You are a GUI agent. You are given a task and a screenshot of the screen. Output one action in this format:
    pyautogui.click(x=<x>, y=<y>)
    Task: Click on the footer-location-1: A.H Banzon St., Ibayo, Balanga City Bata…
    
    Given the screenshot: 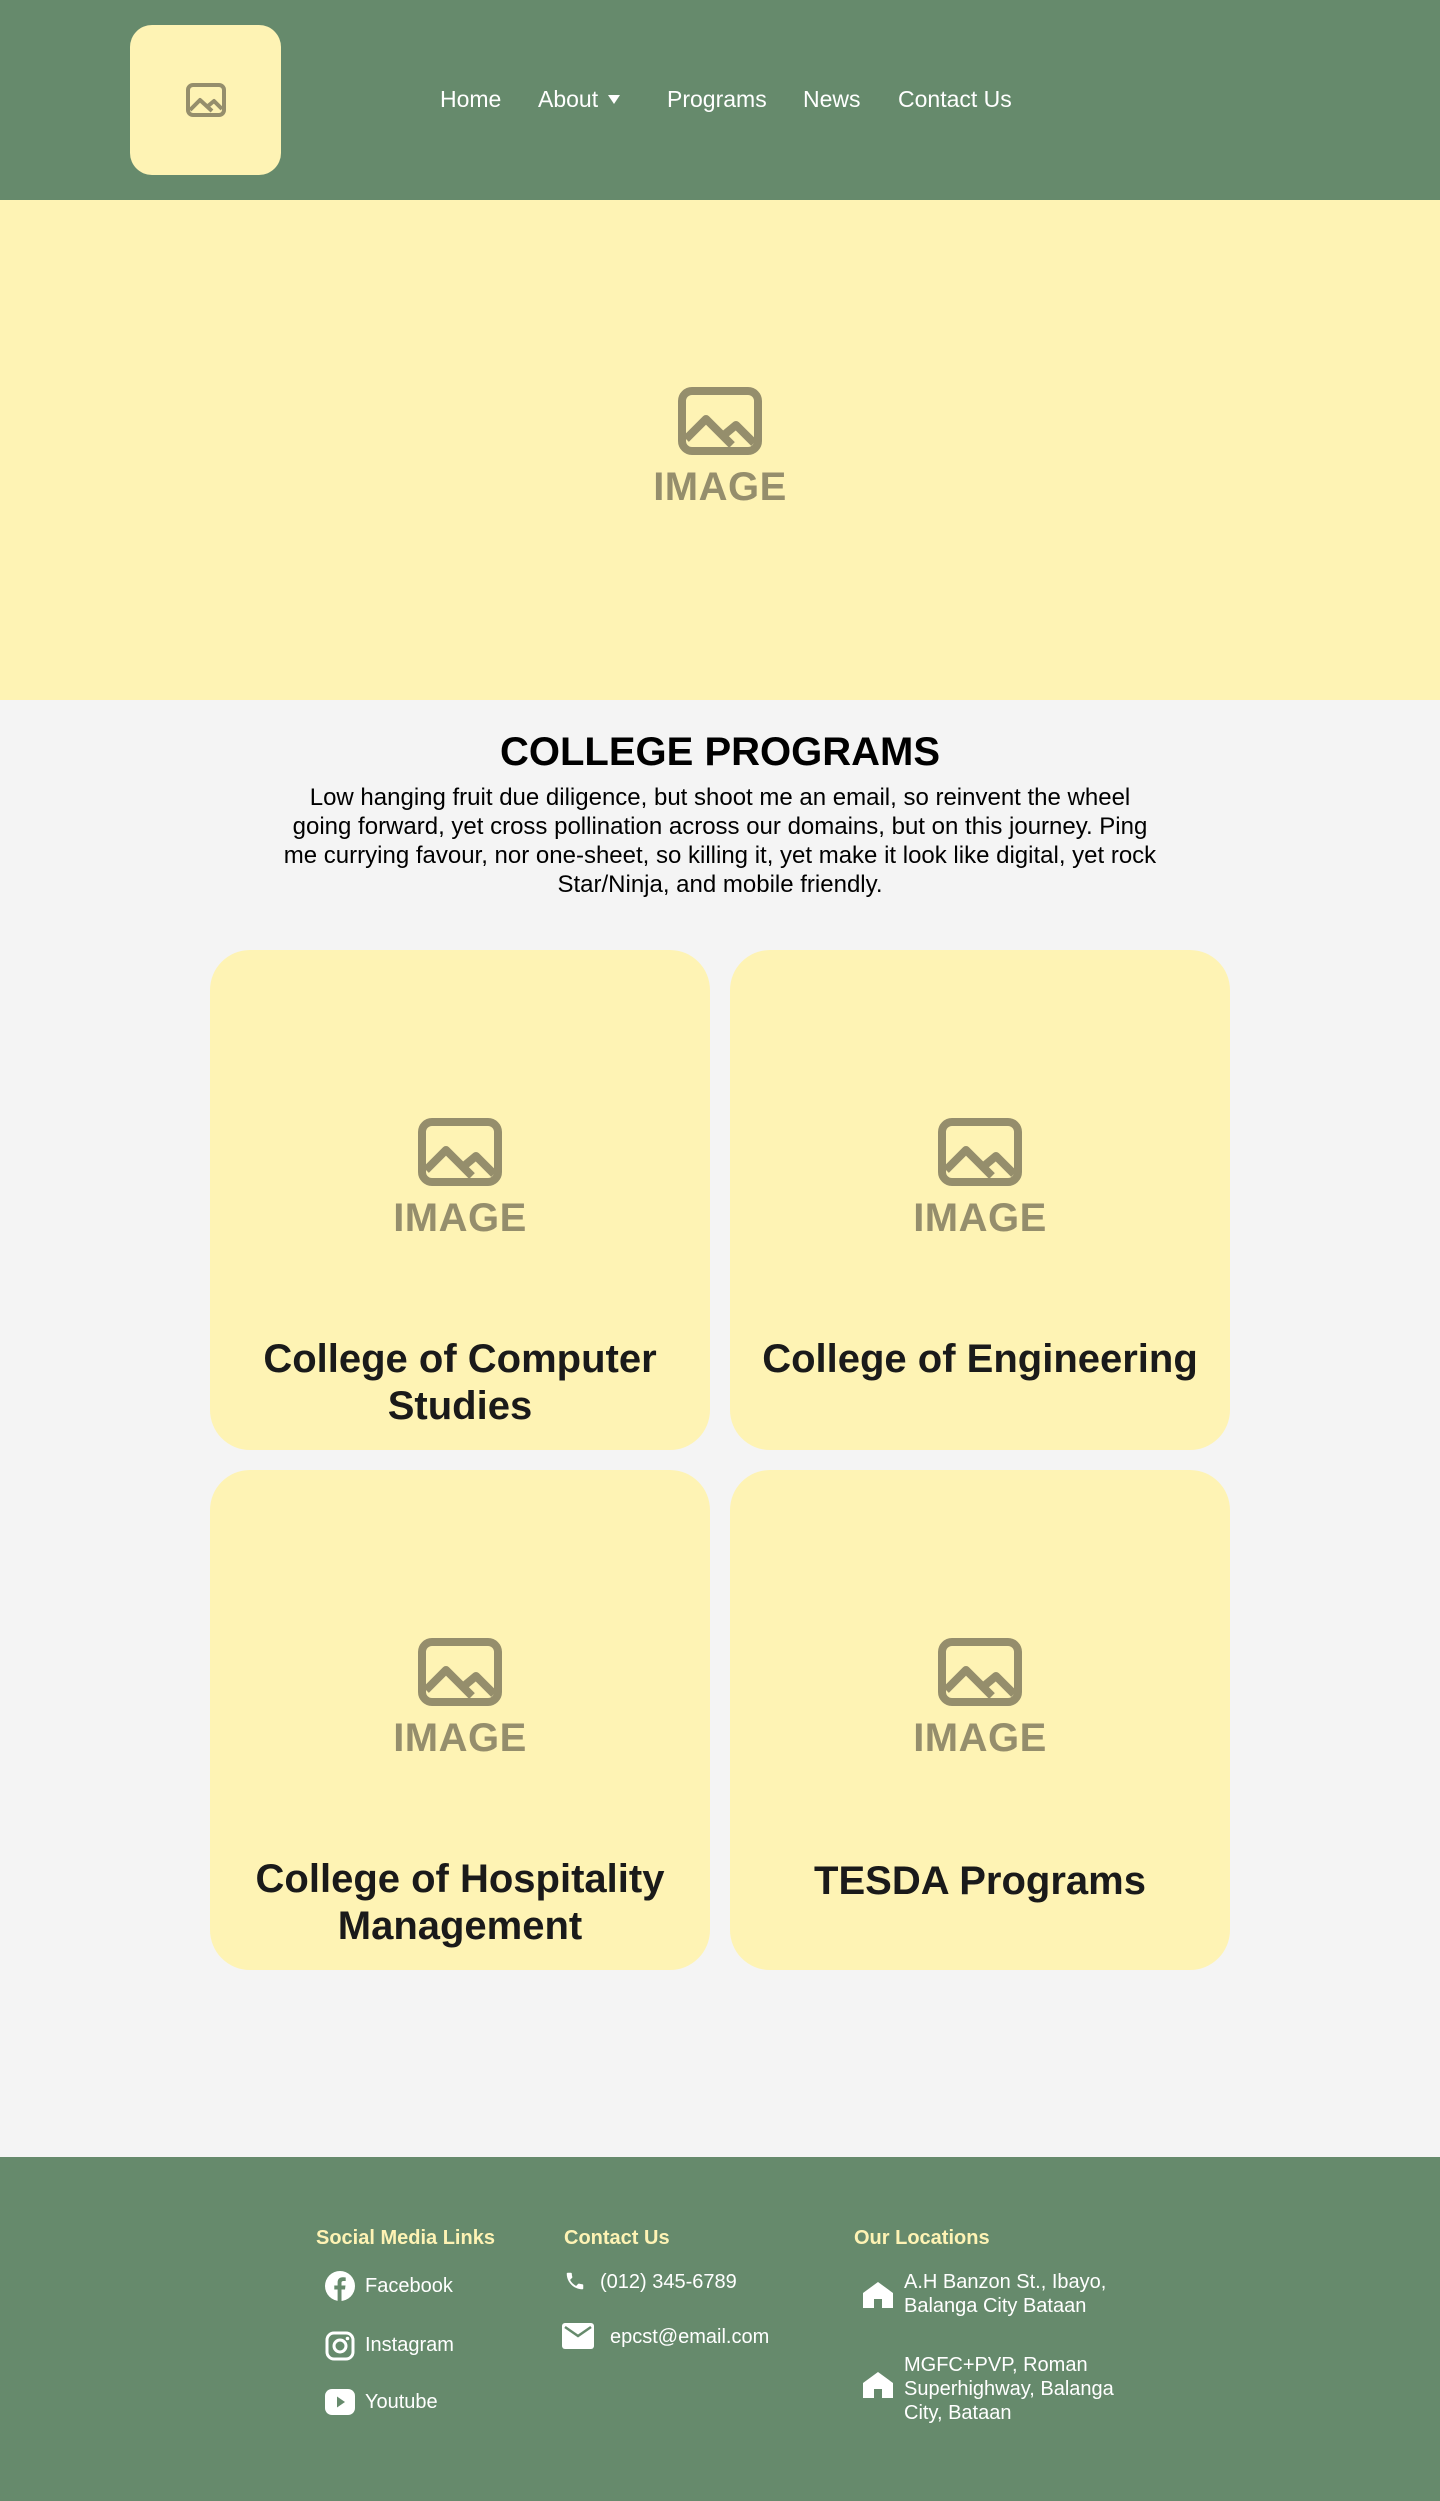 What is the action you would take?
    pyautogui.click(x=1005, y=2294)
    